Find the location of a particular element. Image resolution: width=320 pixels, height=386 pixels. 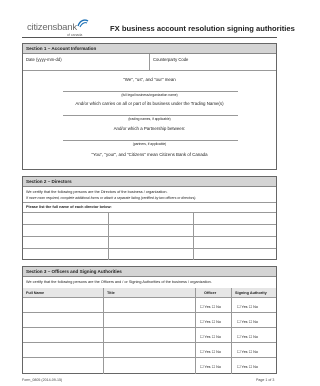

citizens-bank-logo: citizensbank of canada is located at coordinates (58, 28).